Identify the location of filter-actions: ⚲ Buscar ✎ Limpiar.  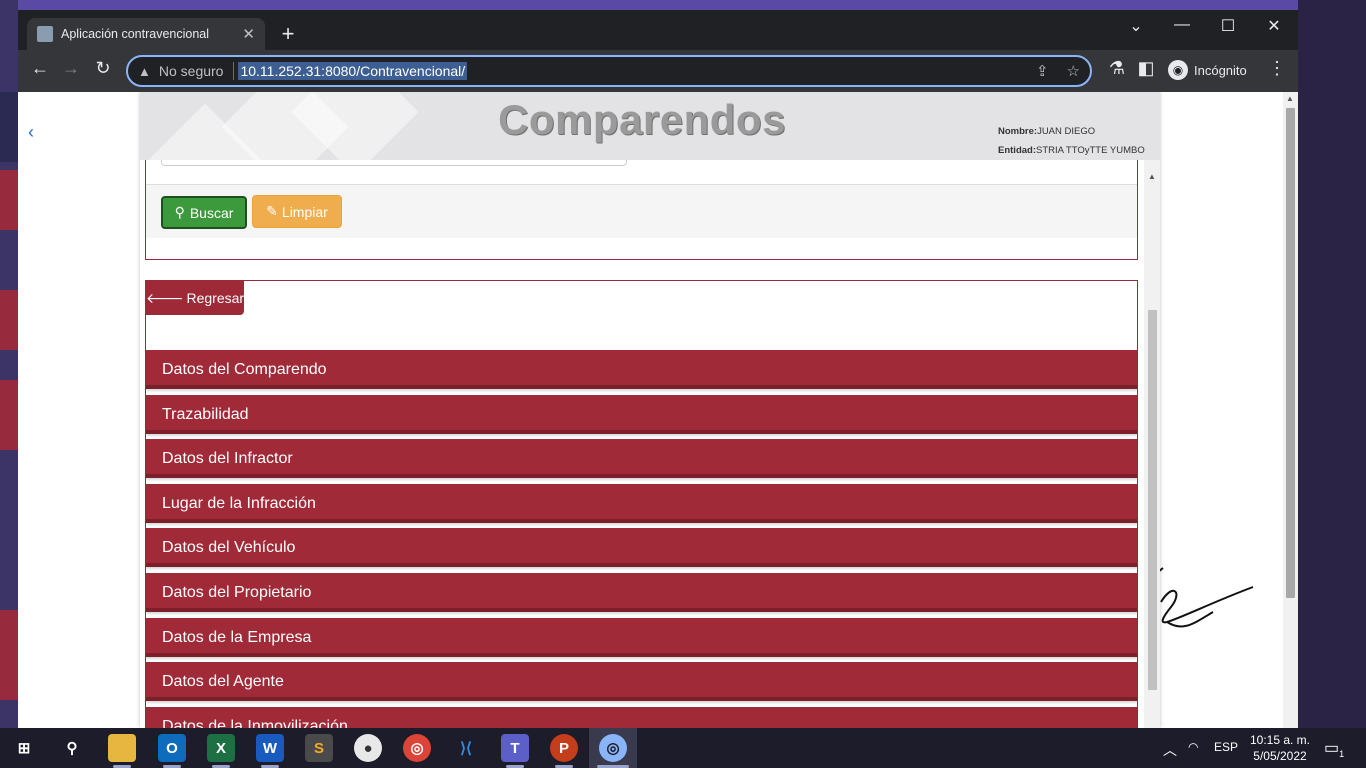
(641, 211).